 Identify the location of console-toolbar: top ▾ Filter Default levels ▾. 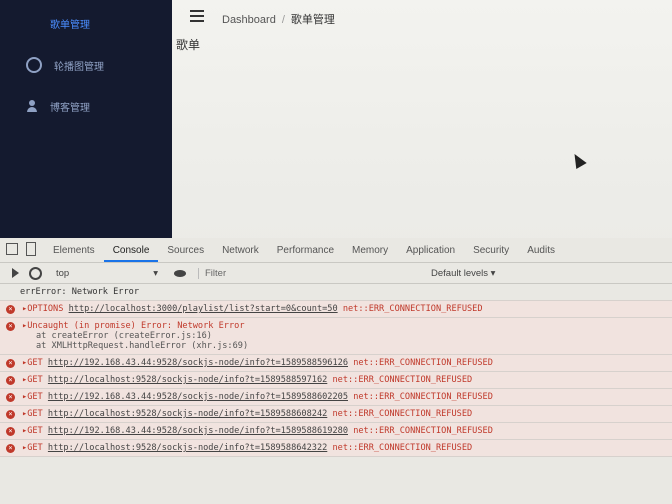
(336, 273).